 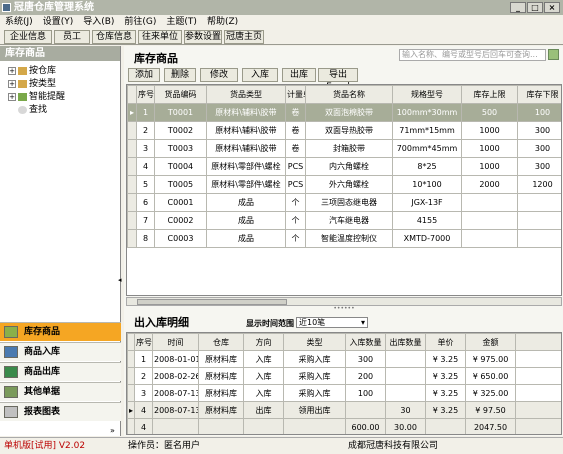 What do you see at coordinates (314, 342) in the screenshot?
I see `col-header: 类型` at bounding box center [314, 342].